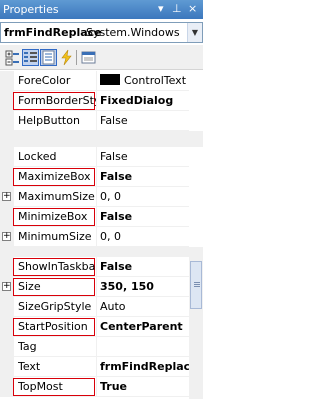 The image size is (320, 399). Describe the element at coordinates (144, 326) in the screenshot. I see `property-value: CenterParent` at that location.